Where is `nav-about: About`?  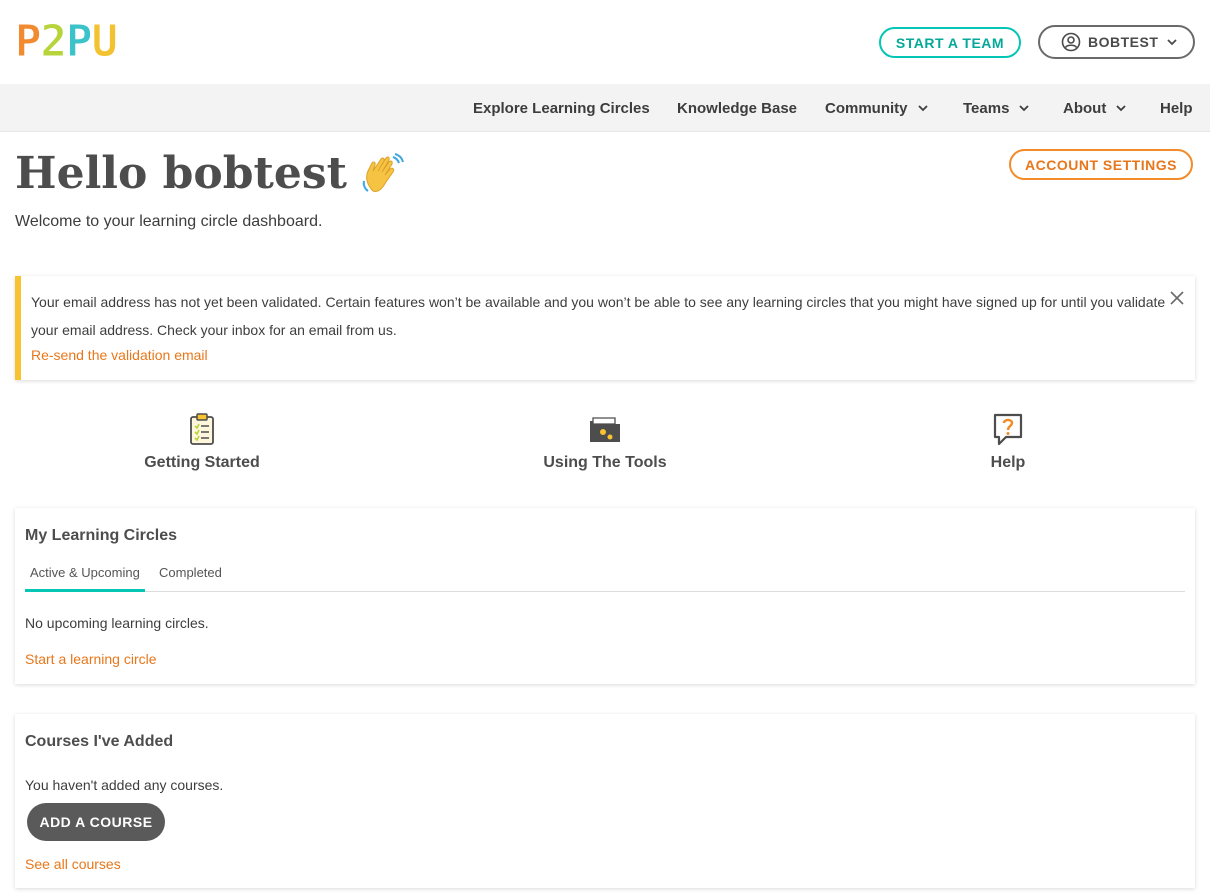
nav-about: About is located at coordinates (1095, 108).